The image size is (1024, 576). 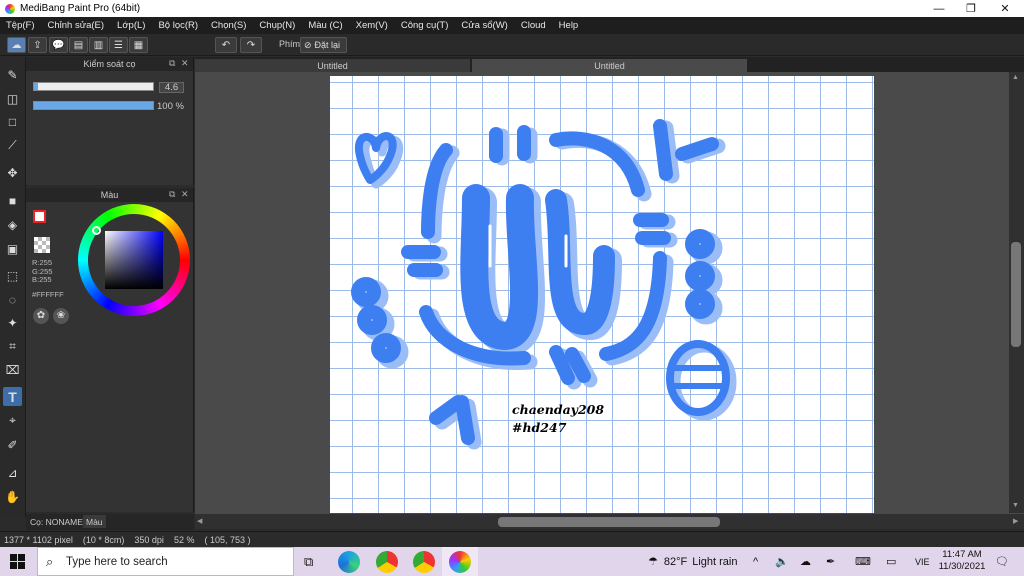 I want to click on scroll-down-icon: ▼, so click(x=1015, y=505).